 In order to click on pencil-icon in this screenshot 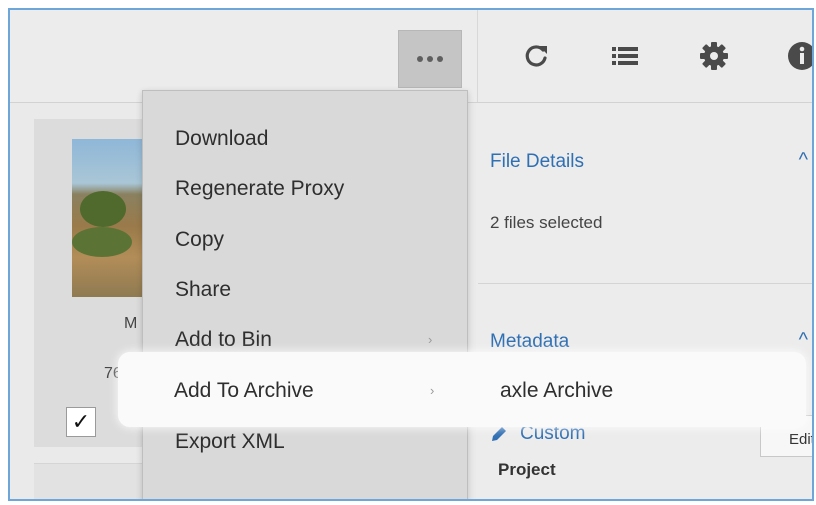, I will do `click(499, 434)`.